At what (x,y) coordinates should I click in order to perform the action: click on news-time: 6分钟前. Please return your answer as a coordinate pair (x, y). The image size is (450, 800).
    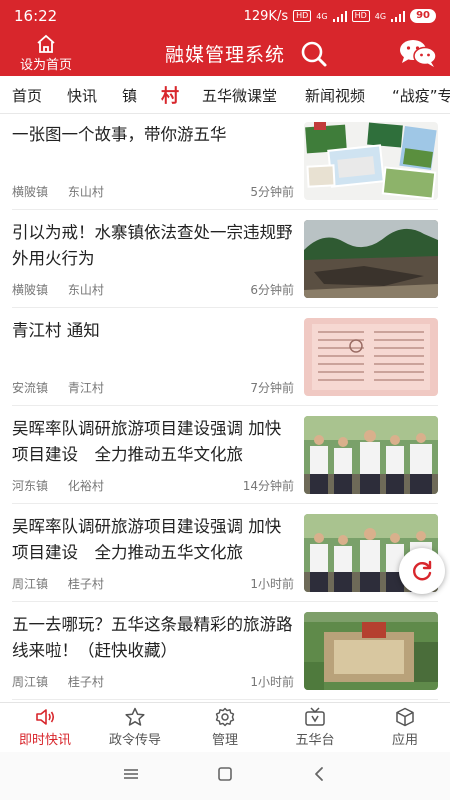
    Looking at the image, I should click on (272, 290).